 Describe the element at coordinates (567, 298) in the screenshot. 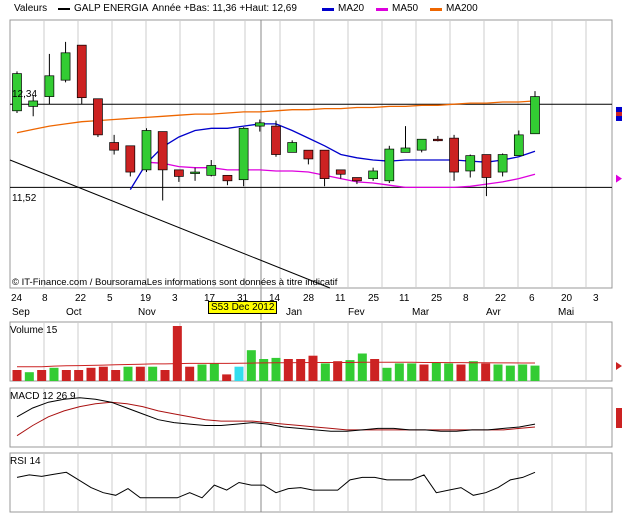

I see `x-tick-day: 20` at that location.